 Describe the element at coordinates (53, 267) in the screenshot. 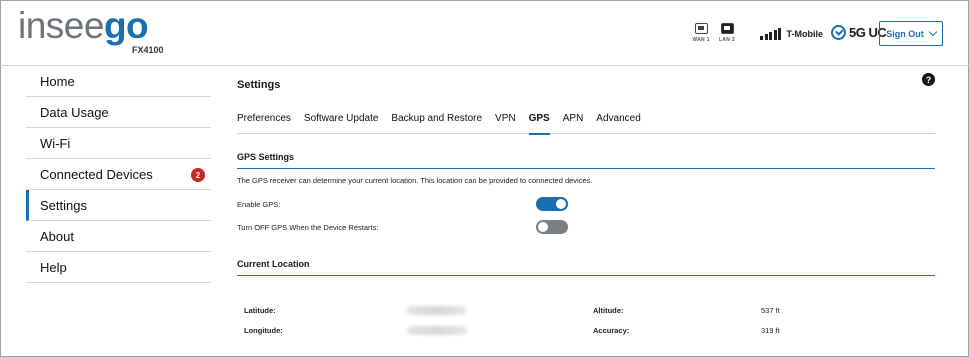

I see `sidebar-item-label: Help` at that location.